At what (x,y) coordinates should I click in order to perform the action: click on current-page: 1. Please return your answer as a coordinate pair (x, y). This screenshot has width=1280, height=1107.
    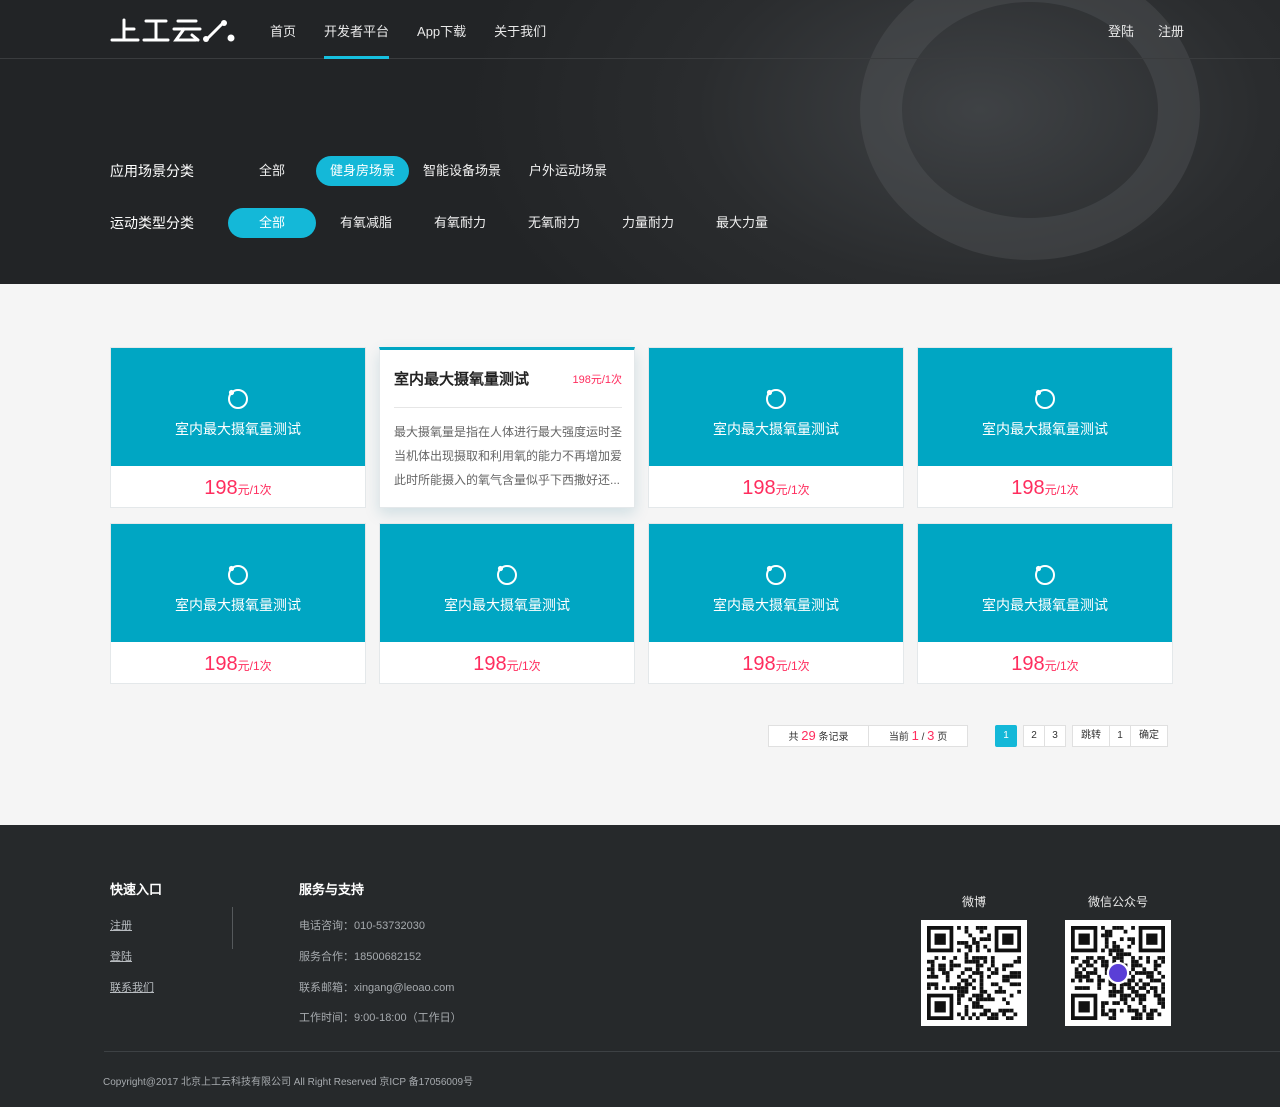
    Looking at the image, I should click on (915, 735).